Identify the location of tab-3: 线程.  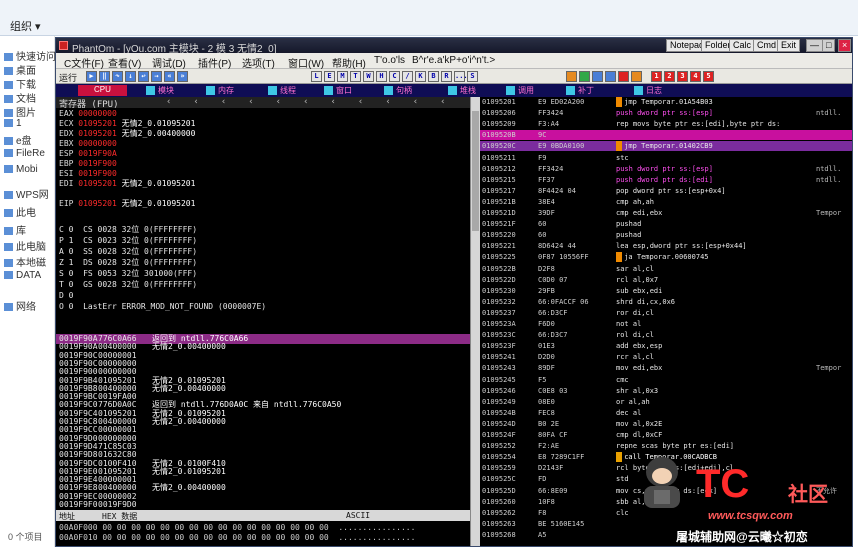
(282, 90).